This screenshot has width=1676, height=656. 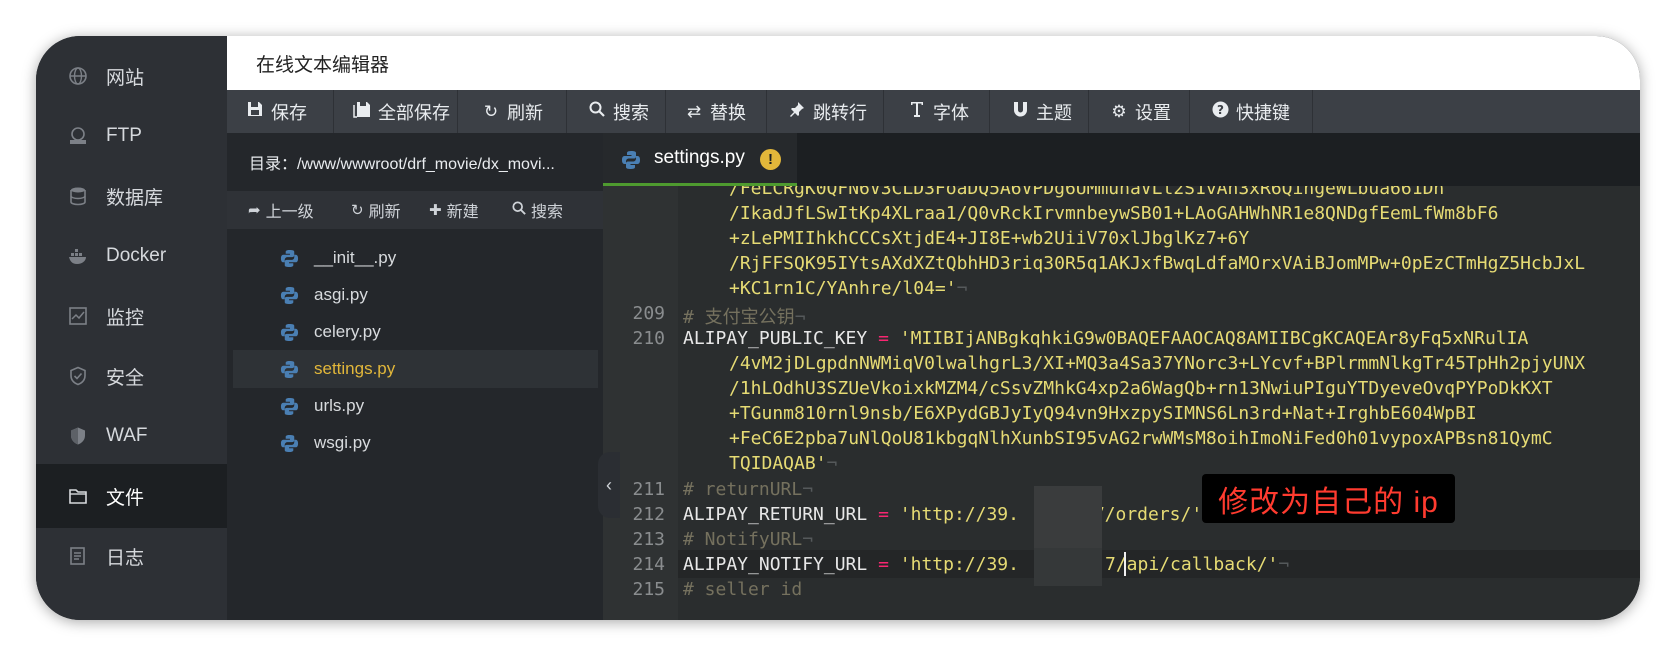 I want to click on goto-line-button: 跳转行, so click(x=825, y=111).